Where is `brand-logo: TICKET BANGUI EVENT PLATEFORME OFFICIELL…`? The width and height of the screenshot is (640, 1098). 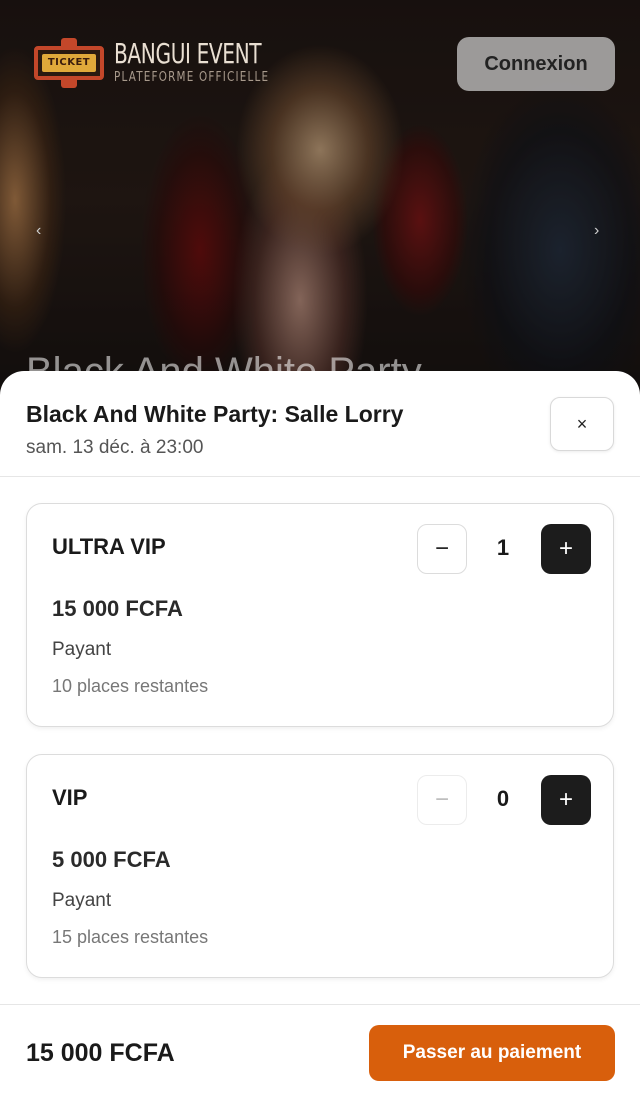 brand-logo: TICKET BANGUI EVENT PLATEFORME OFFICIELL… is located at coordinates (171, 63).